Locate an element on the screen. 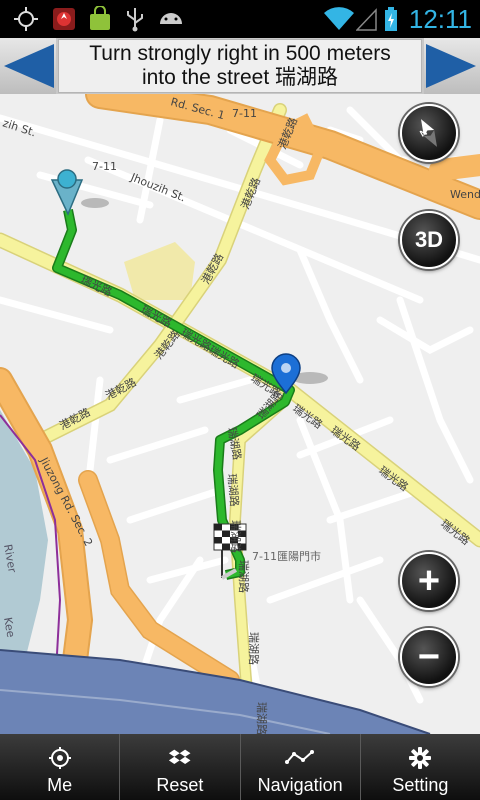 This screenshot has height=800, width=480. instruction-line-2: into the street 瑞湖路 is located at coordinates (240, 77).